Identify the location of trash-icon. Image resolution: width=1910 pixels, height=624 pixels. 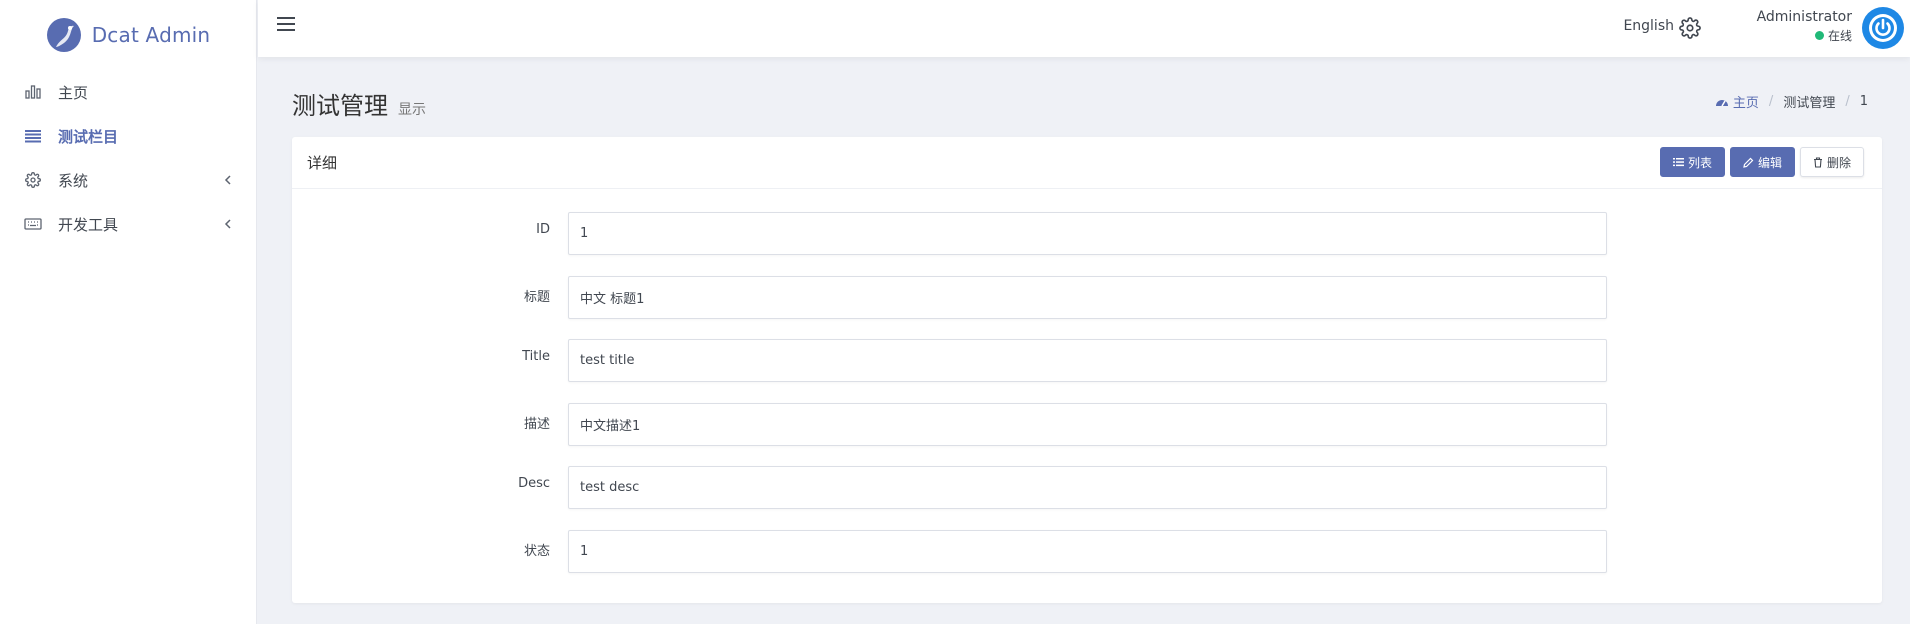
(1817, 162).